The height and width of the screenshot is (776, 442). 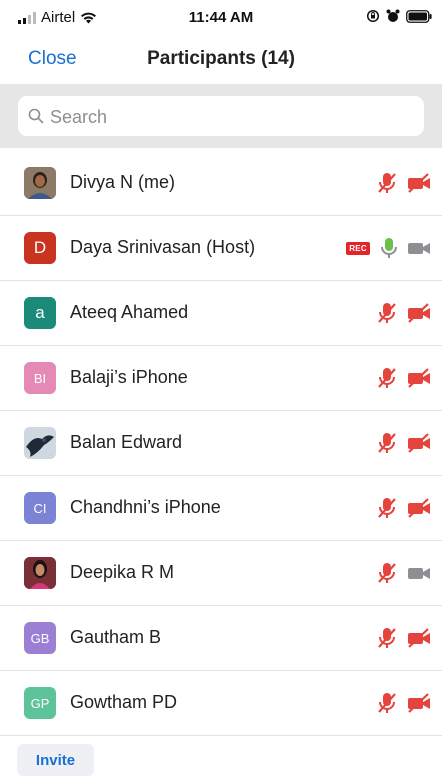 What do you see at coordinates (230, 117) in the screenshot?
I see `search-input` at bounding box center [230, 117].